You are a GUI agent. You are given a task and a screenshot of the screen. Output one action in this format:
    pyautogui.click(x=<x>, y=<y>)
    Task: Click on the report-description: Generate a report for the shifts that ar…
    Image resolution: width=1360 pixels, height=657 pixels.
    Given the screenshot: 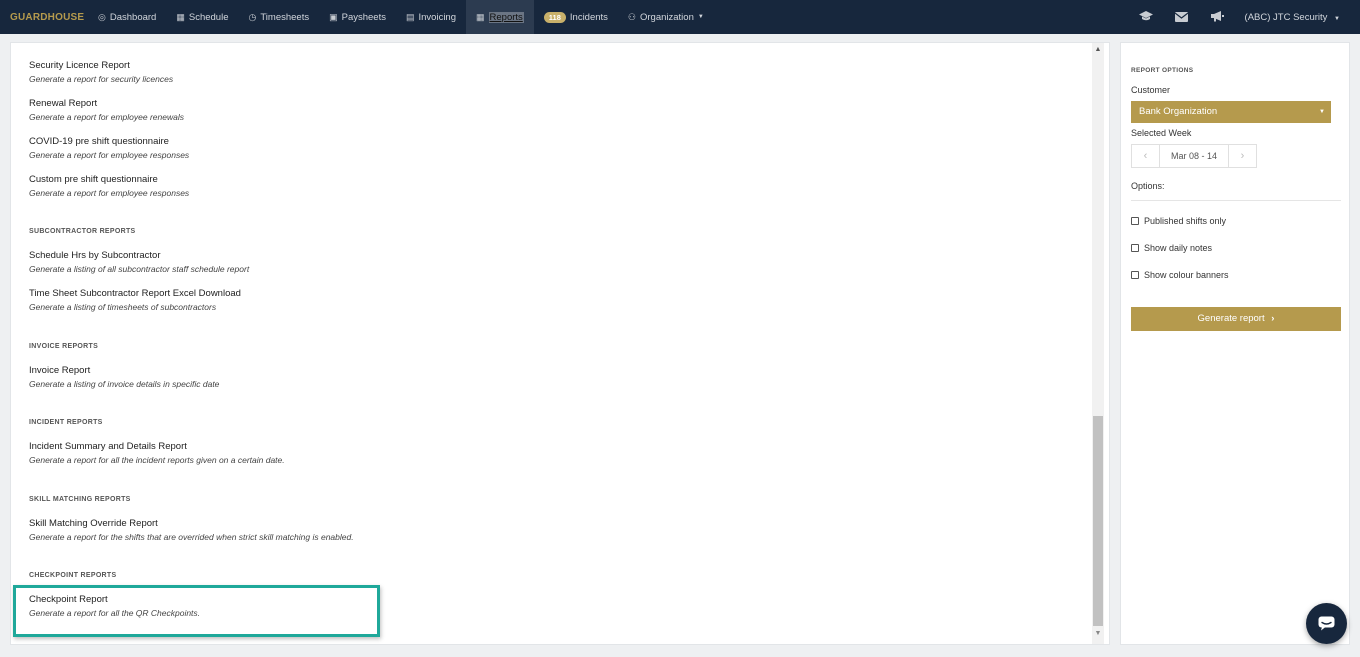 What is the action you would take?
    pyautogui.click(x=191, y=537)
    